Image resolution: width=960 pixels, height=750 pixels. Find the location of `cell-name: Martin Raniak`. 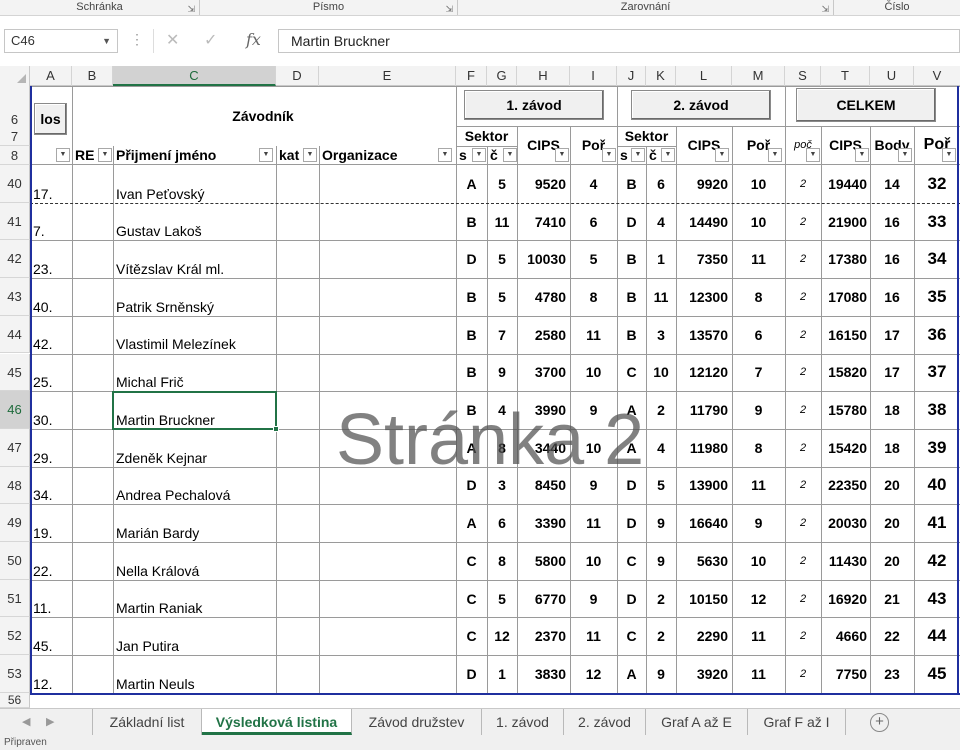

cell-name: Martin Raniak is located at coordinates (194, 599).